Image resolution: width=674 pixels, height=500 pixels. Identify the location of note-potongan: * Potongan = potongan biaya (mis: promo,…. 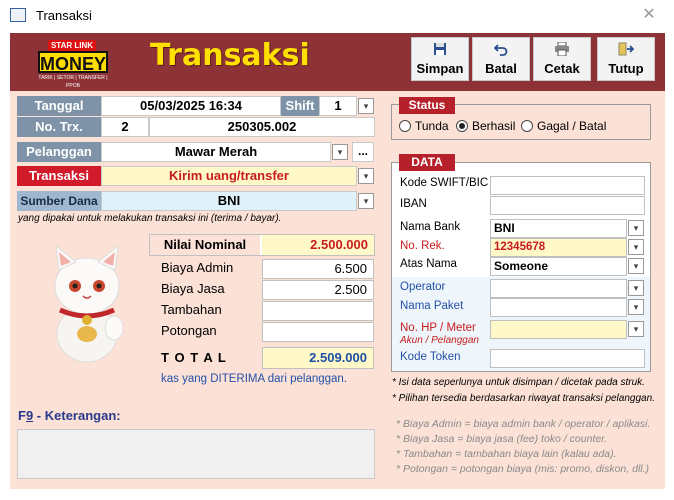
(523, 469).